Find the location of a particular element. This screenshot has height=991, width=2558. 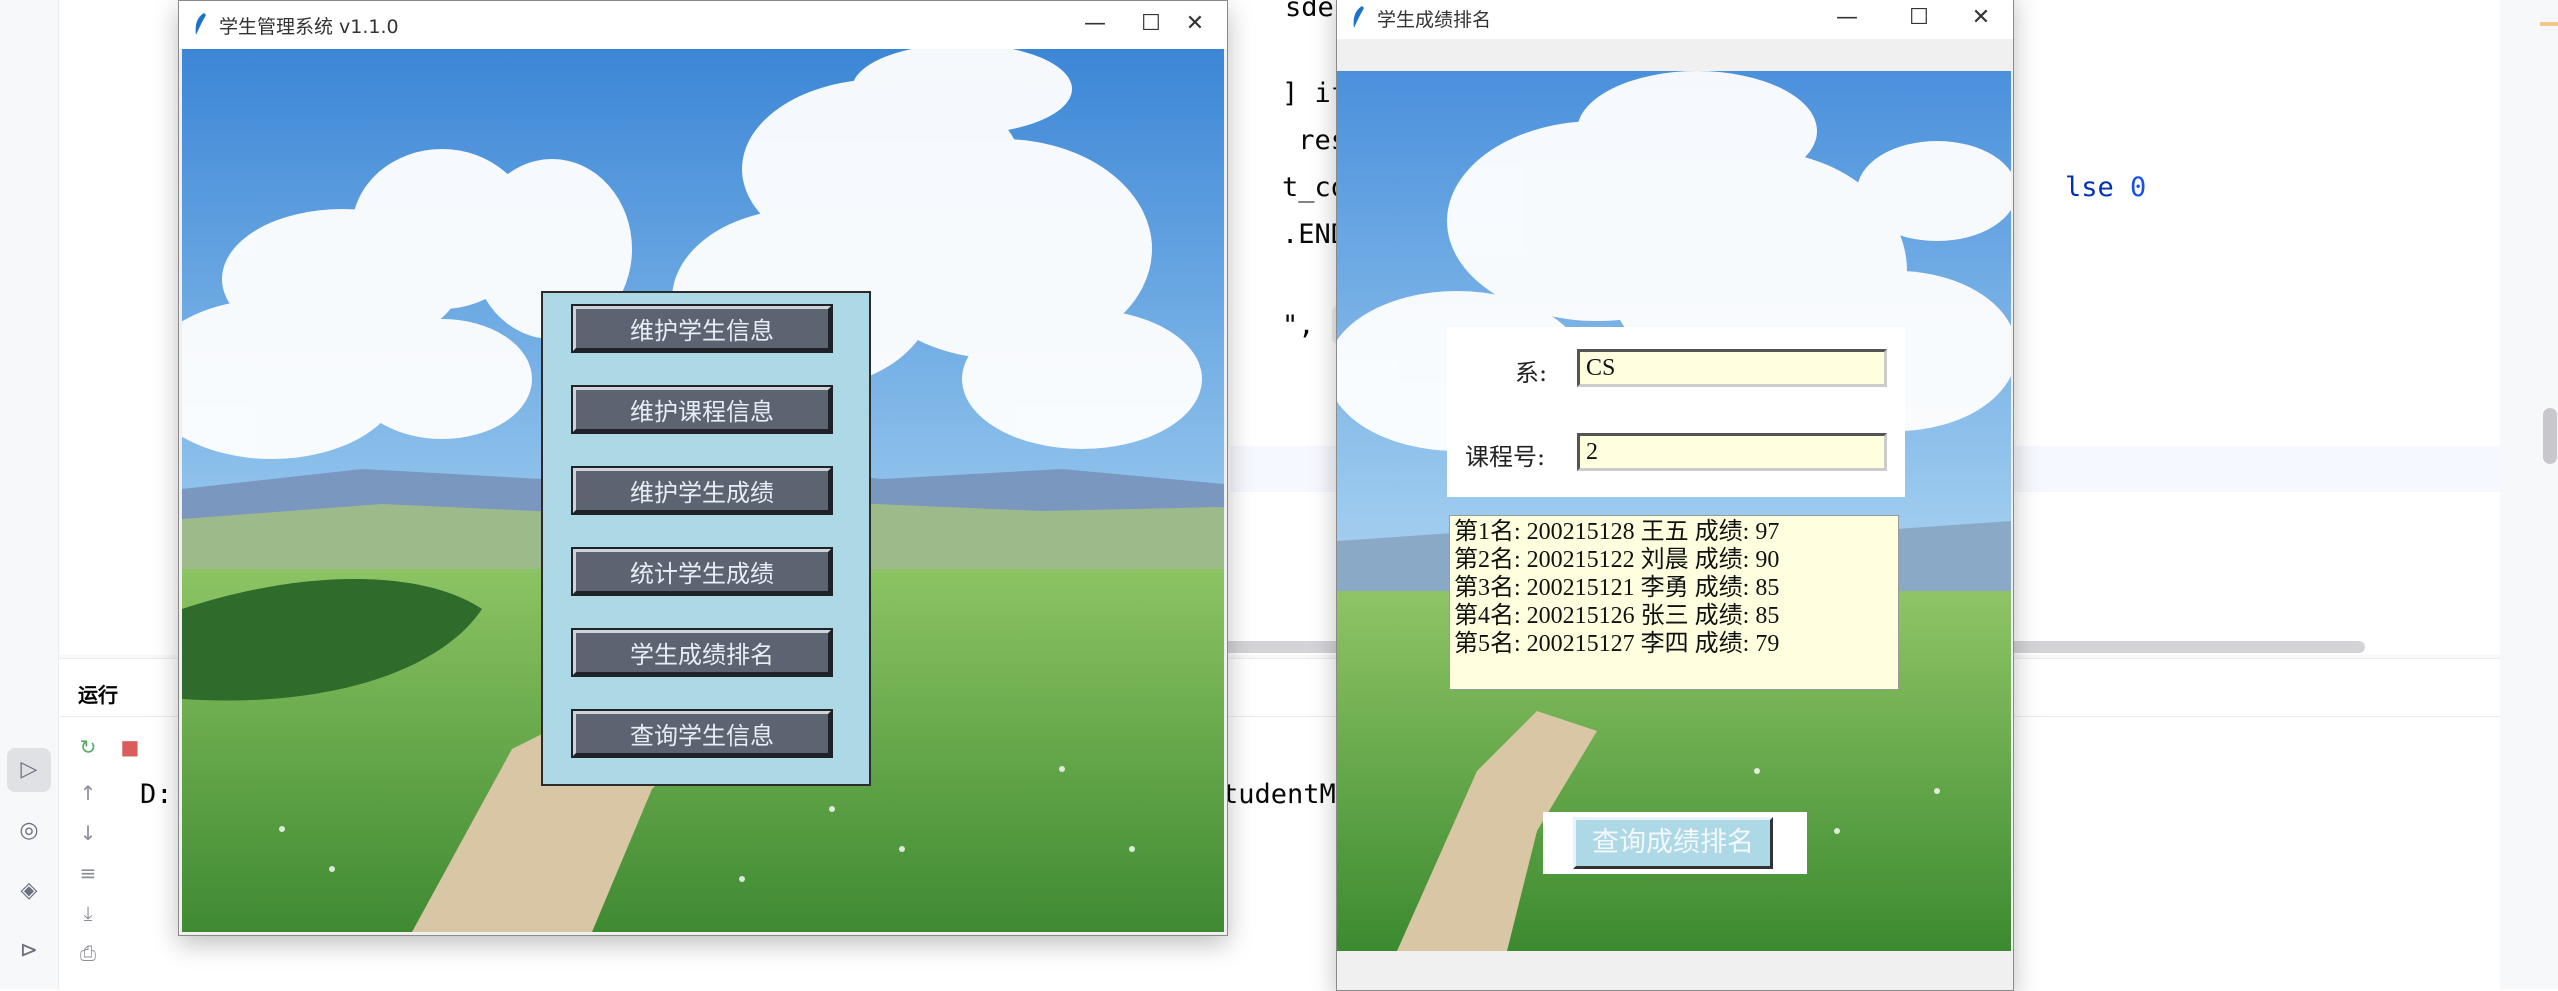

run-tool-icon: ▷ is located at coordinates (29, 770).